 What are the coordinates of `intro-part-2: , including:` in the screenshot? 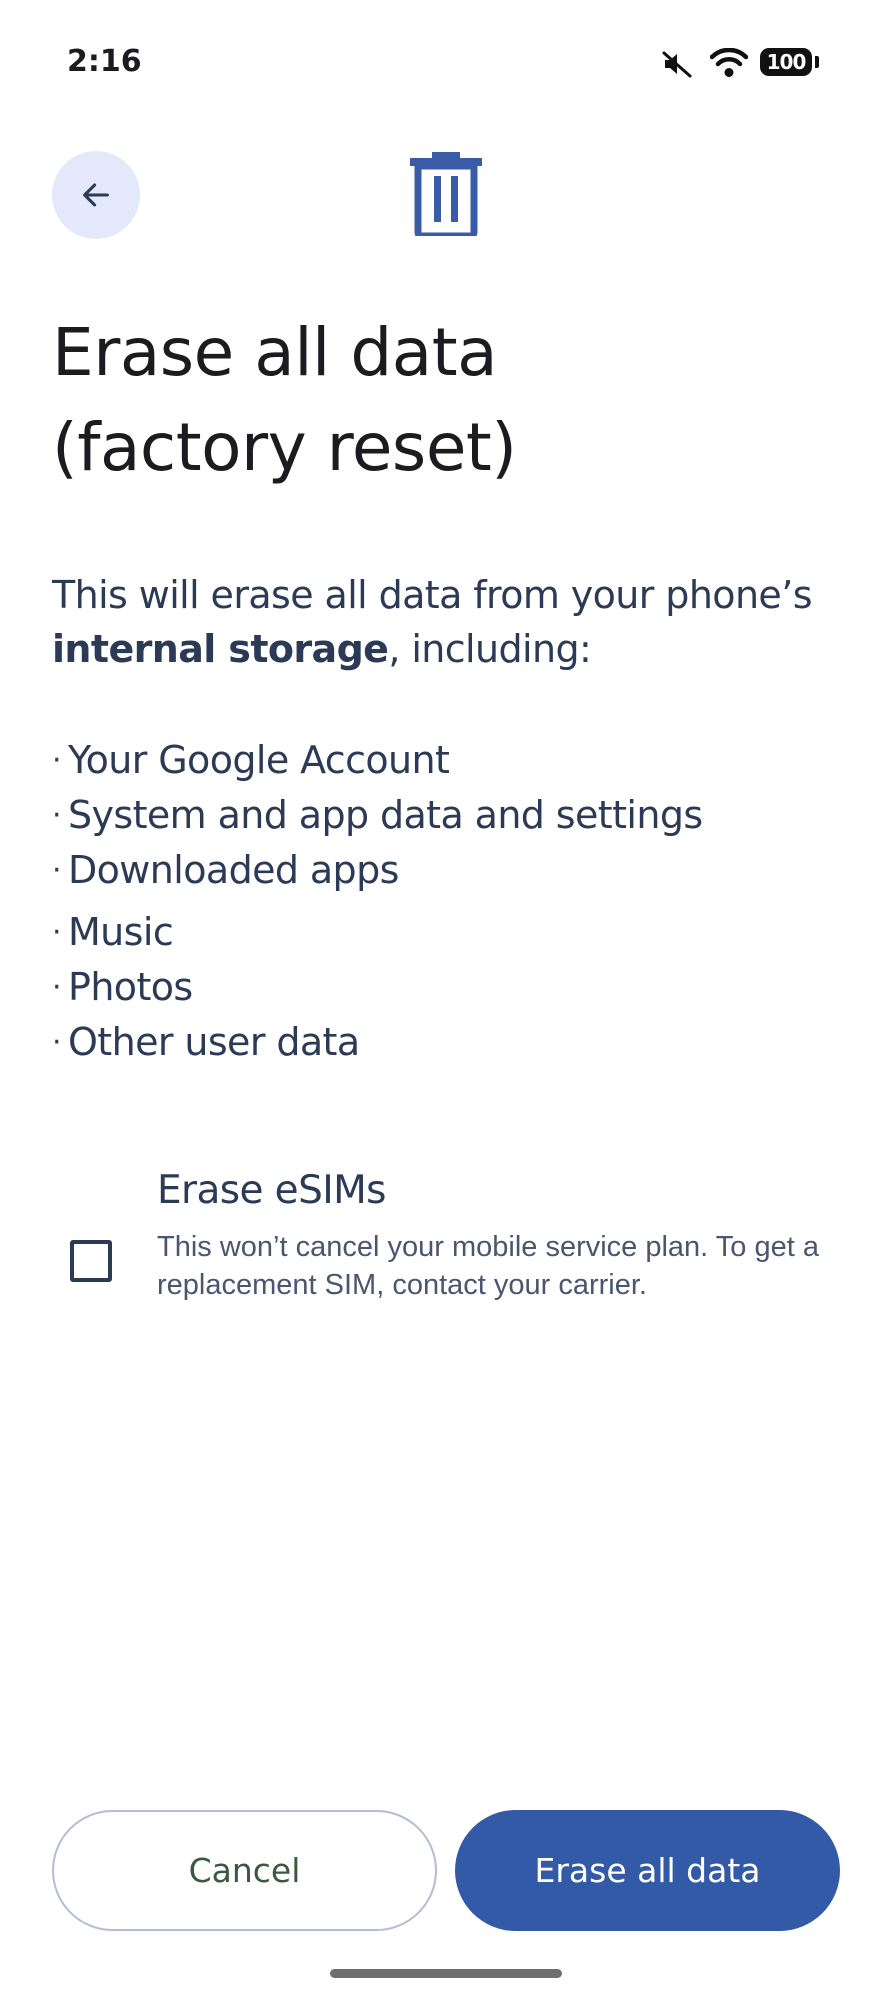 It's located at (490, 649).